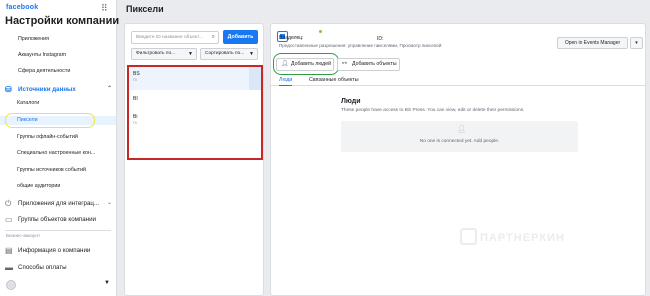 This screenshot has width=650, height=296. I want to click on sidebar-item-industry: Сфера деятельности, so click(58, 71).